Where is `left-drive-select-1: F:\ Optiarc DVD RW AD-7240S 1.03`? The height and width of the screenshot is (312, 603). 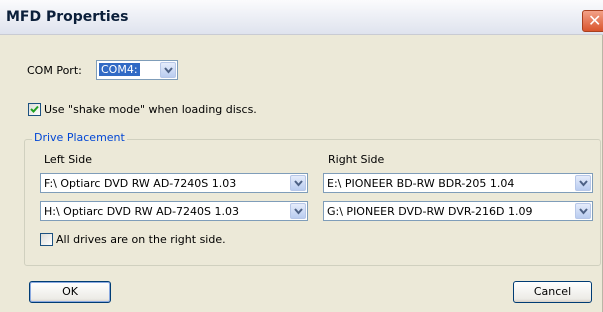 left-drive-select-1: F:\ Optiarc DVD RW AD-7240S 1.03 is located at coordinates (174, 183).